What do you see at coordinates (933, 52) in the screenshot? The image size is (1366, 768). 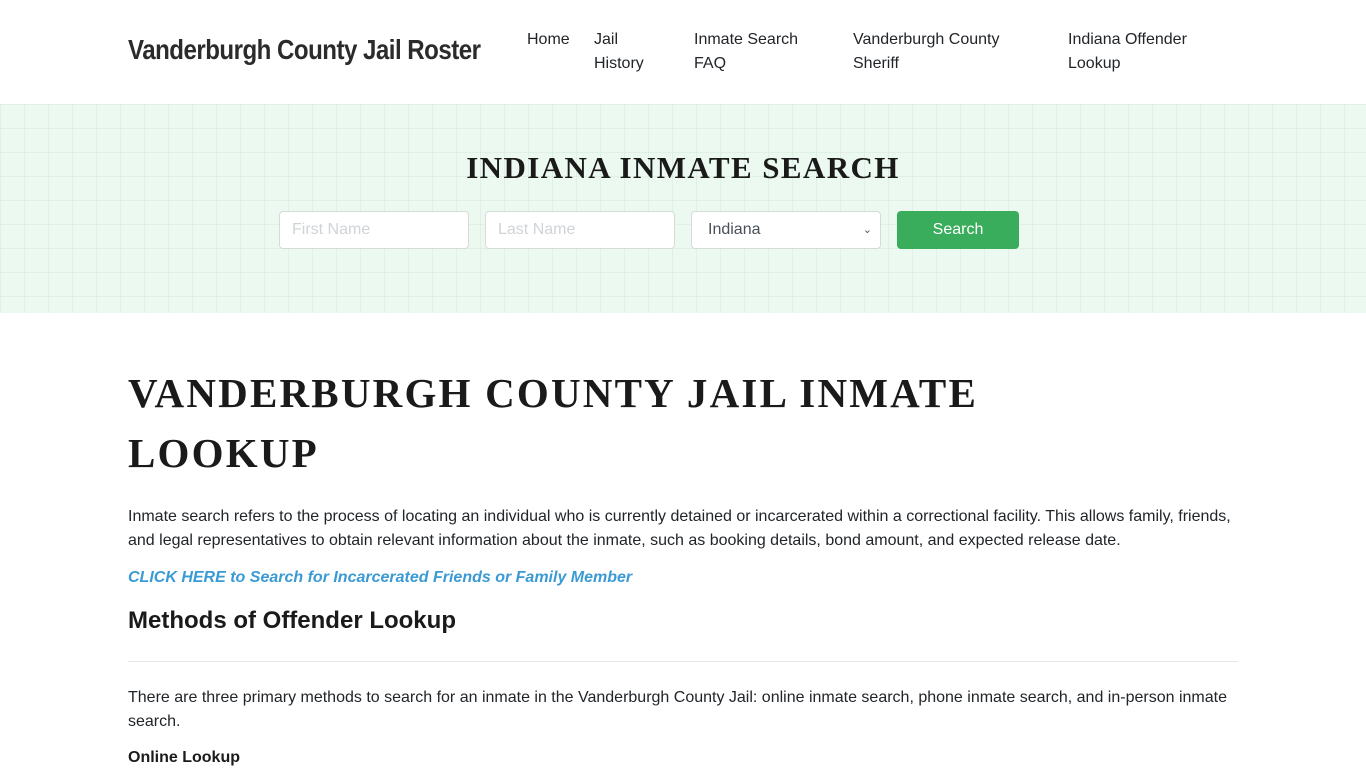 I see `nav-vanderburgh-county-sheriff: Vanderburgh County Sheriff` at bounding box center [933, 52].